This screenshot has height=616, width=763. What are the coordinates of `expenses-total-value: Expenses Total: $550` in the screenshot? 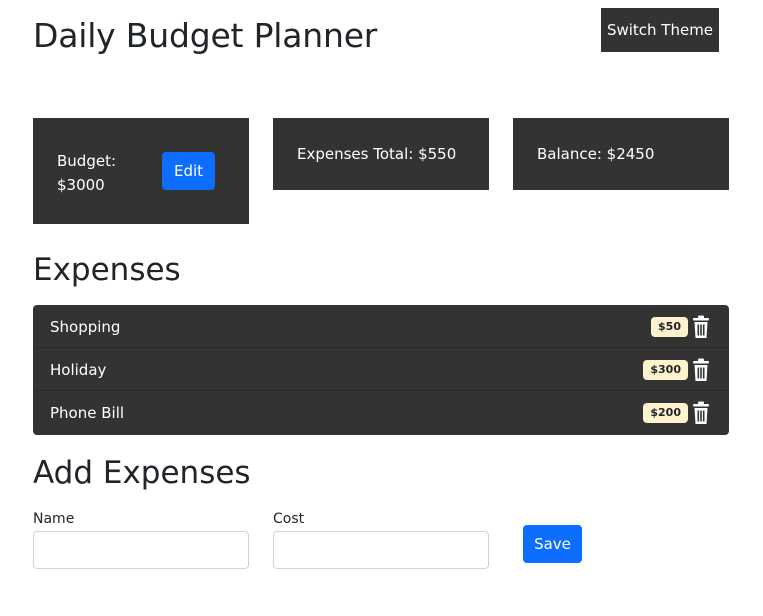 It's located at (377, 154).